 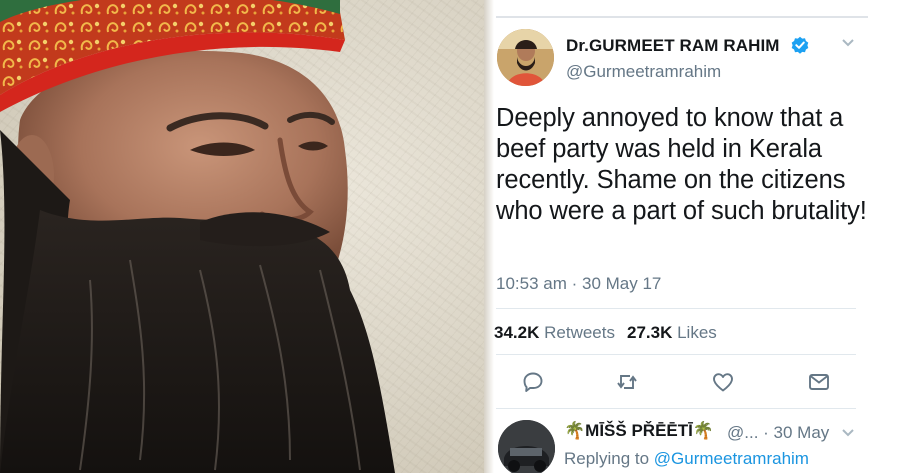 I want to click on verified-badge-icon, so click(x=800, y=45).